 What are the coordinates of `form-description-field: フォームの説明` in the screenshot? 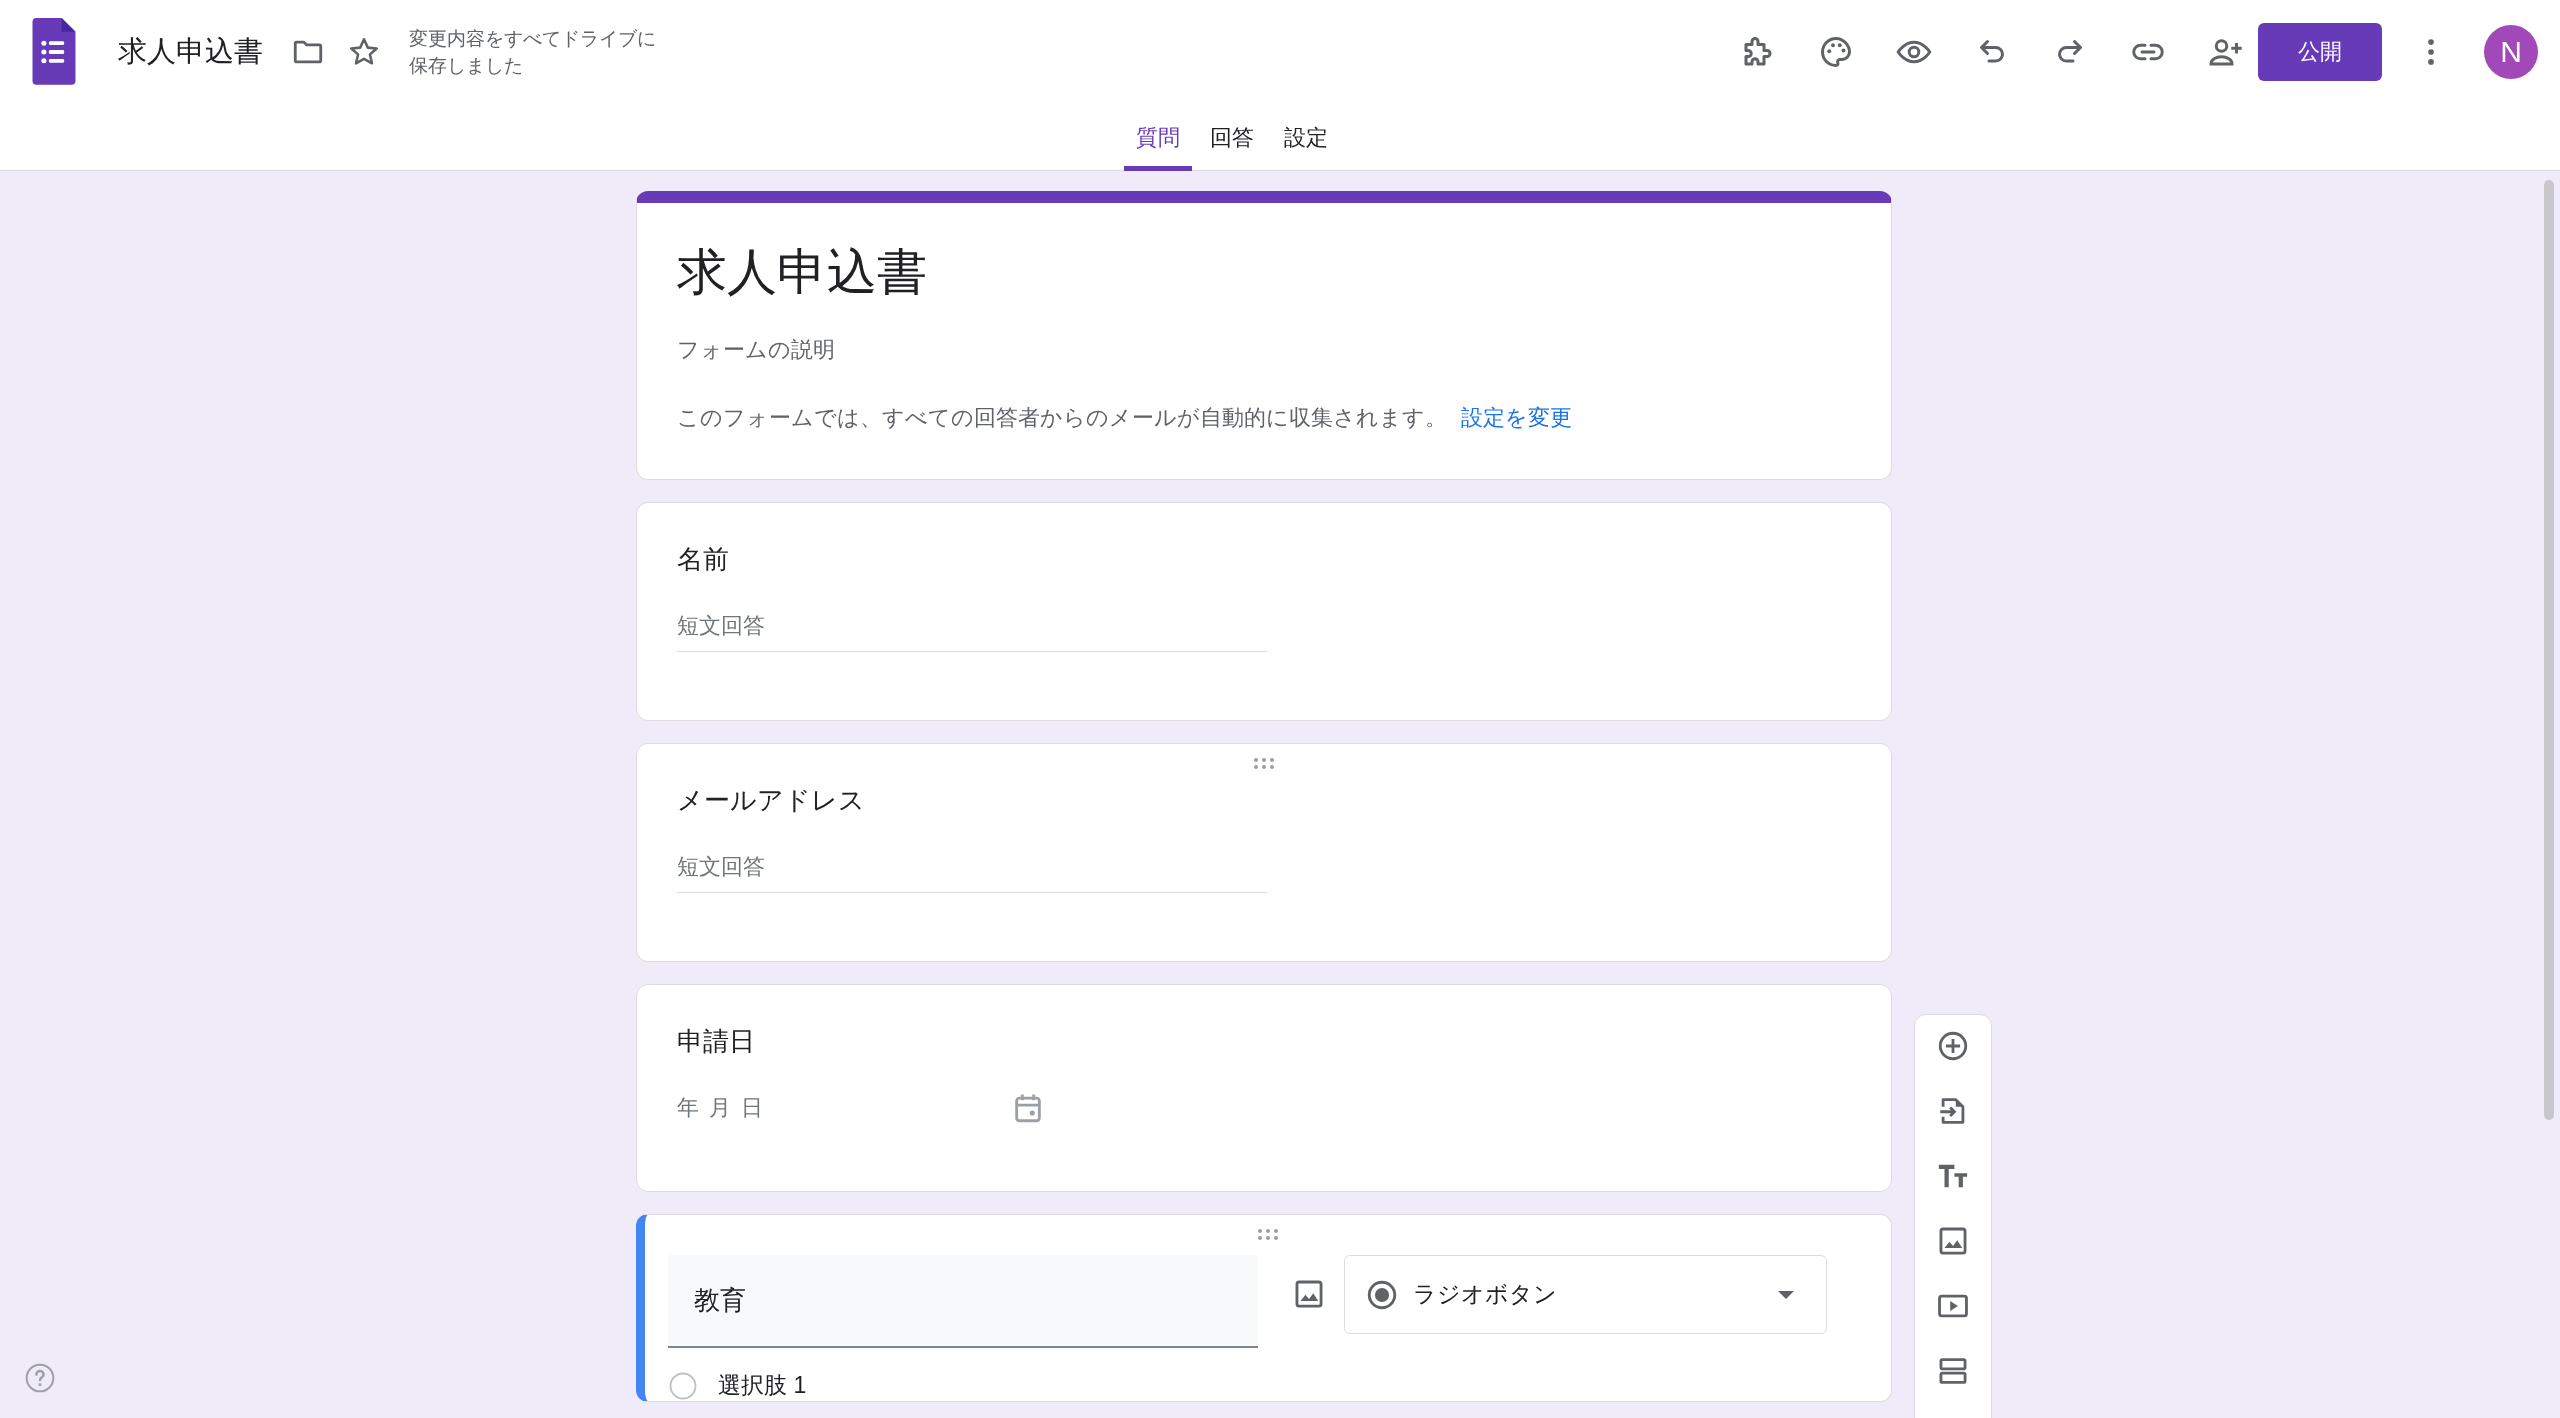 It's located at (1264, 350).